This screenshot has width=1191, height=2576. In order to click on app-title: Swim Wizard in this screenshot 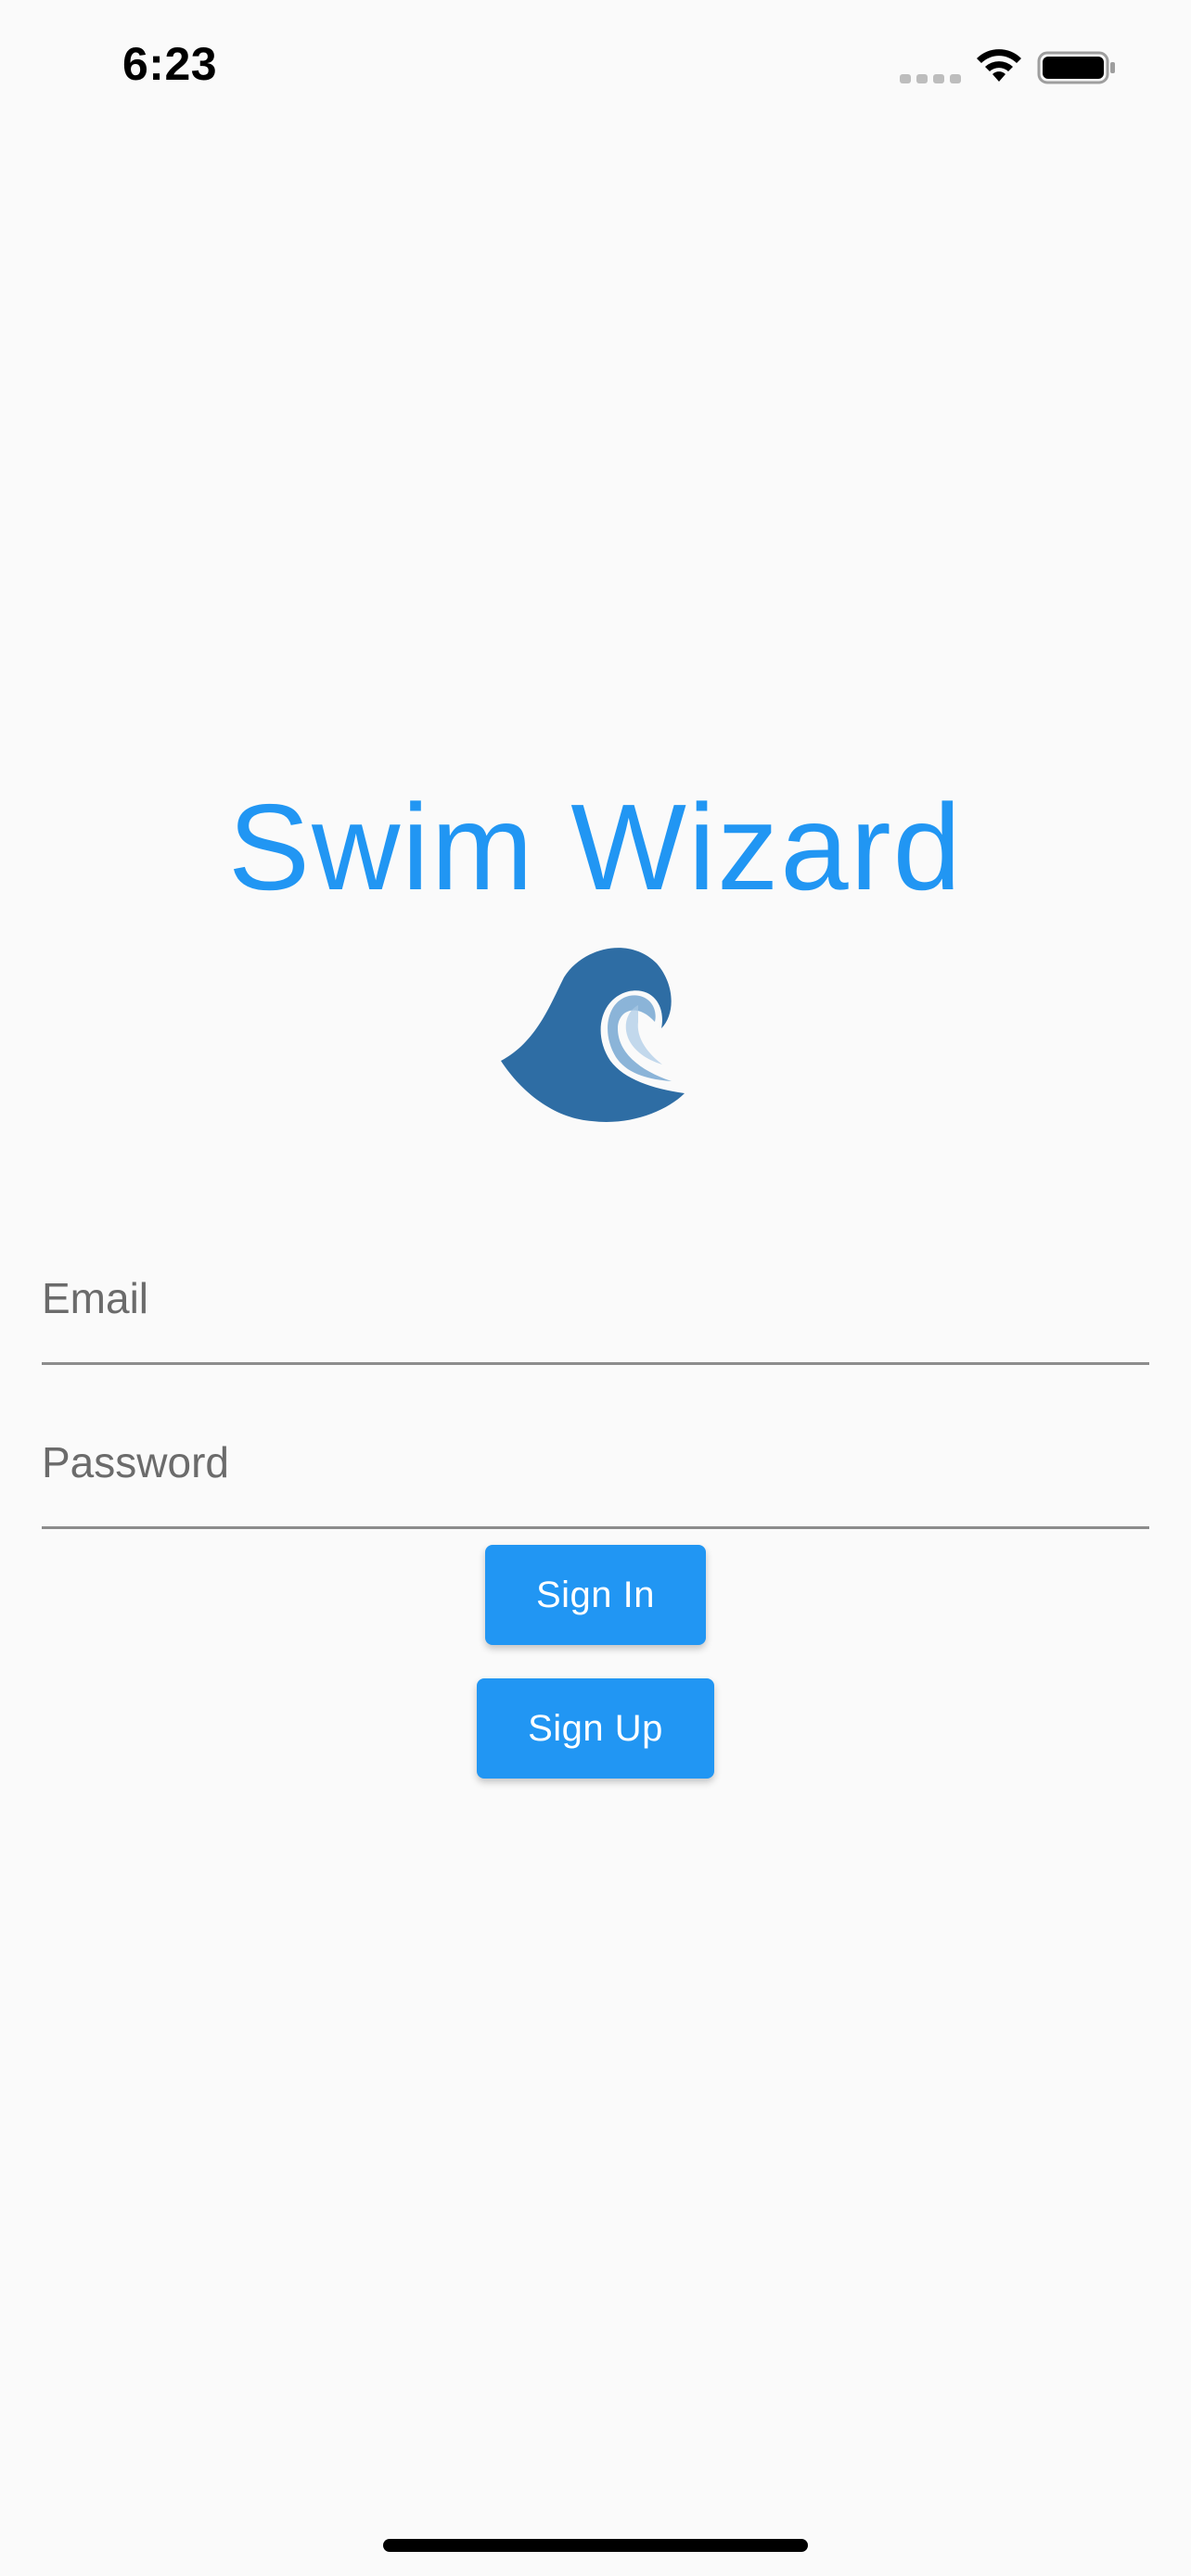, I will do `click(595, 847)`.